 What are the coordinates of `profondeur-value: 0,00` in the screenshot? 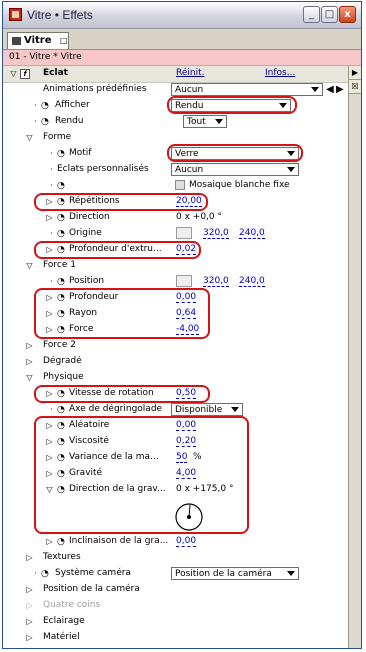 It's located at (186, 297).